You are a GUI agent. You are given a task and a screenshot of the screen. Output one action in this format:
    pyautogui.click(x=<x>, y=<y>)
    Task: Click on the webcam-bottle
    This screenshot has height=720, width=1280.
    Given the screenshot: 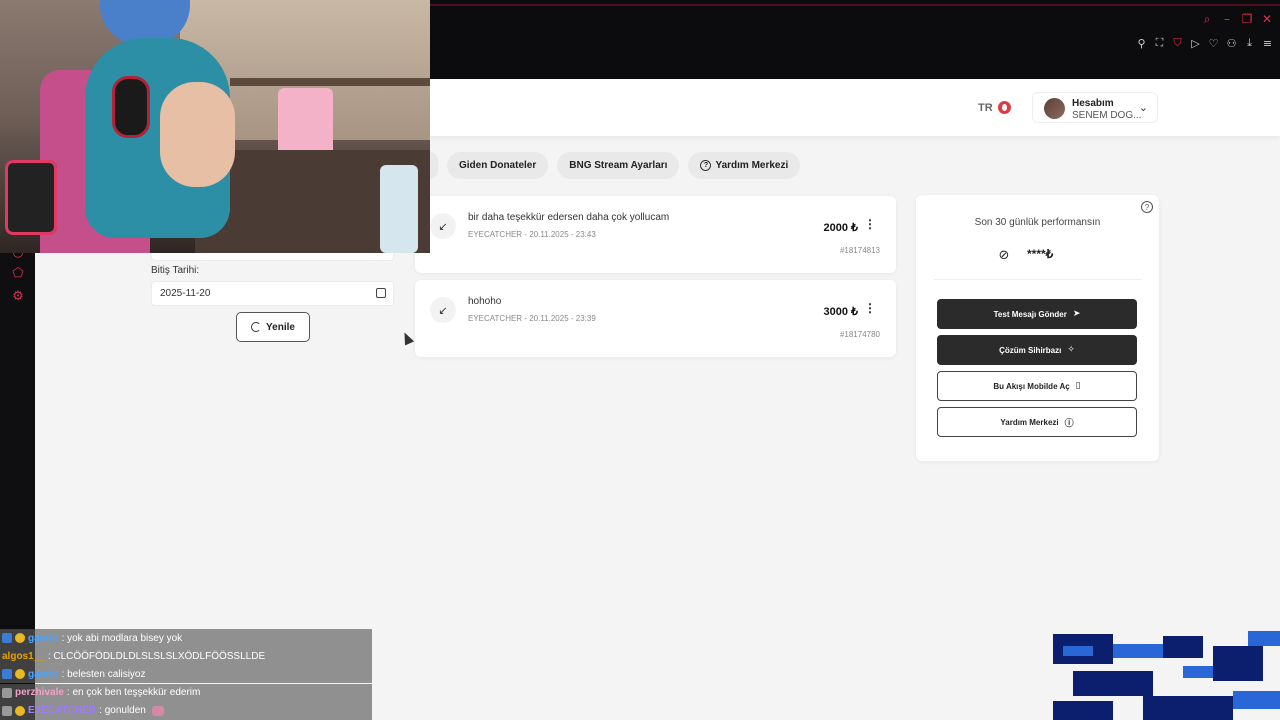 What is the action you would take?
    pyautogui.click(x=399, y=209)
    